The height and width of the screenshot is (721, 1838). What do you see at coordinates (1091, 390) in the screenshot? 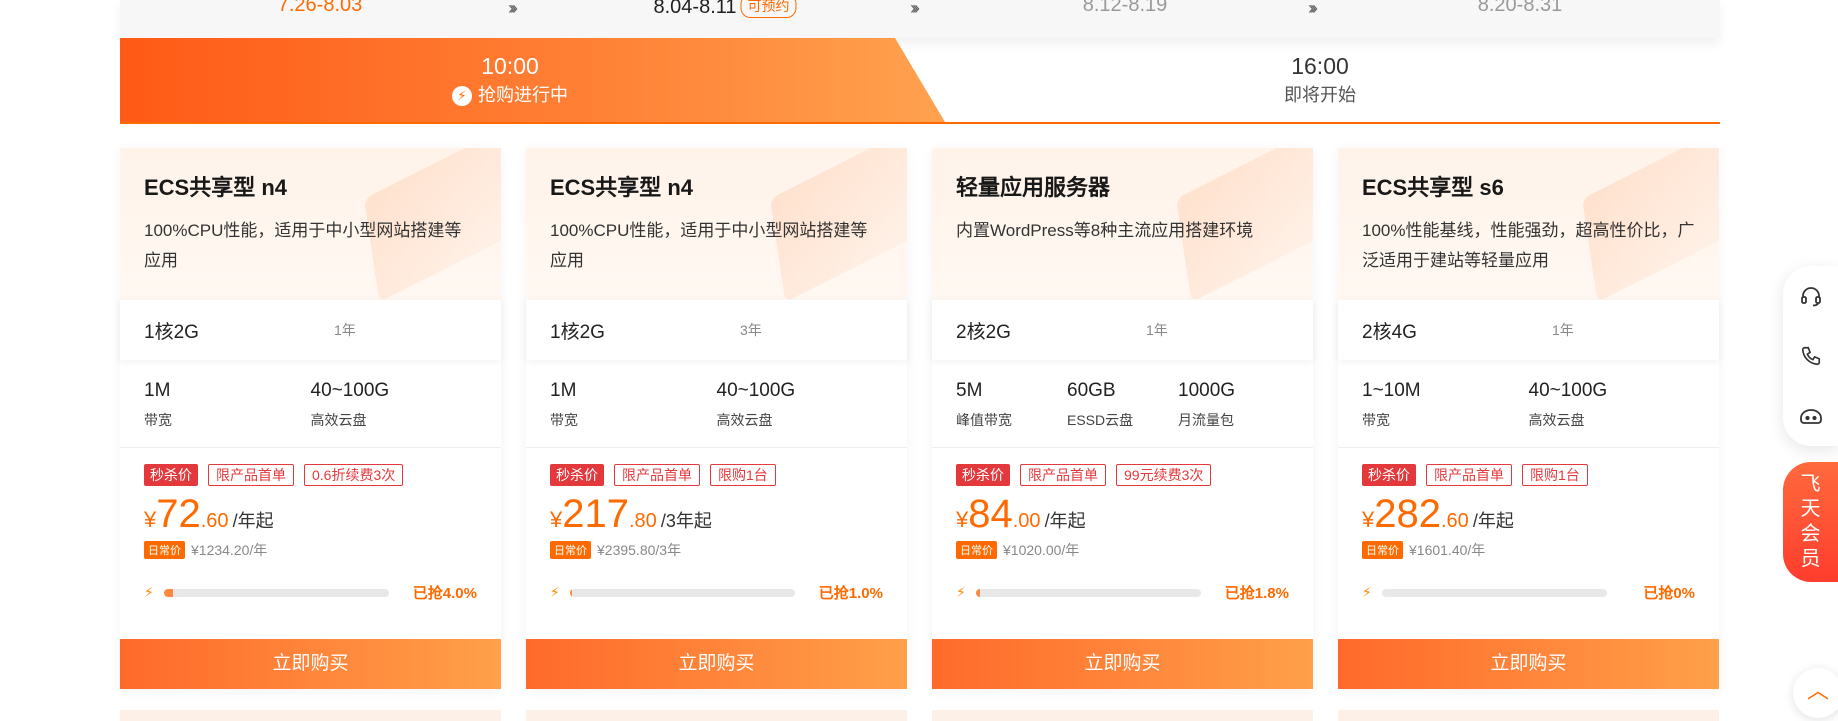
I see `param-value: 60GB` at bounding box center [1091, 390].